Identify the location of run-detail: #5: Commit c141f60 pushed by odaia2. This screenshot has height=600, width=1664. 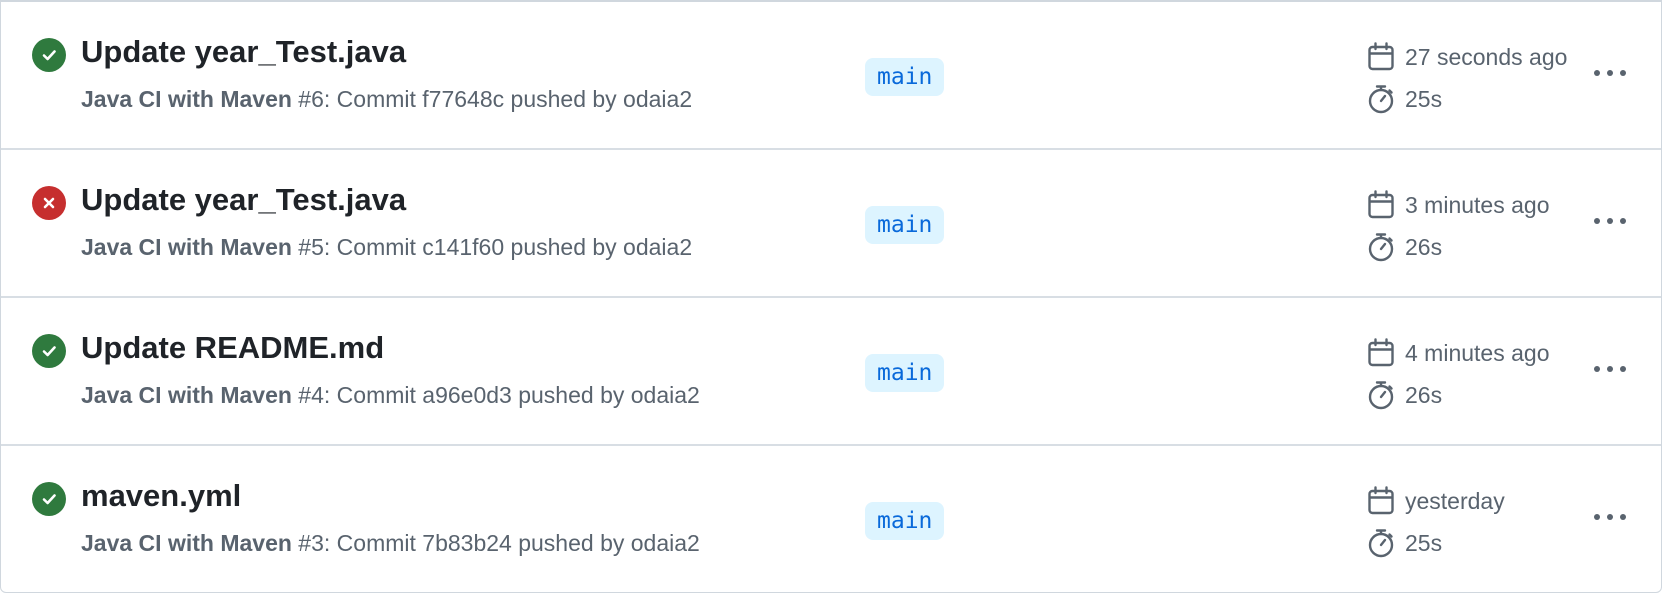
(492, 247).